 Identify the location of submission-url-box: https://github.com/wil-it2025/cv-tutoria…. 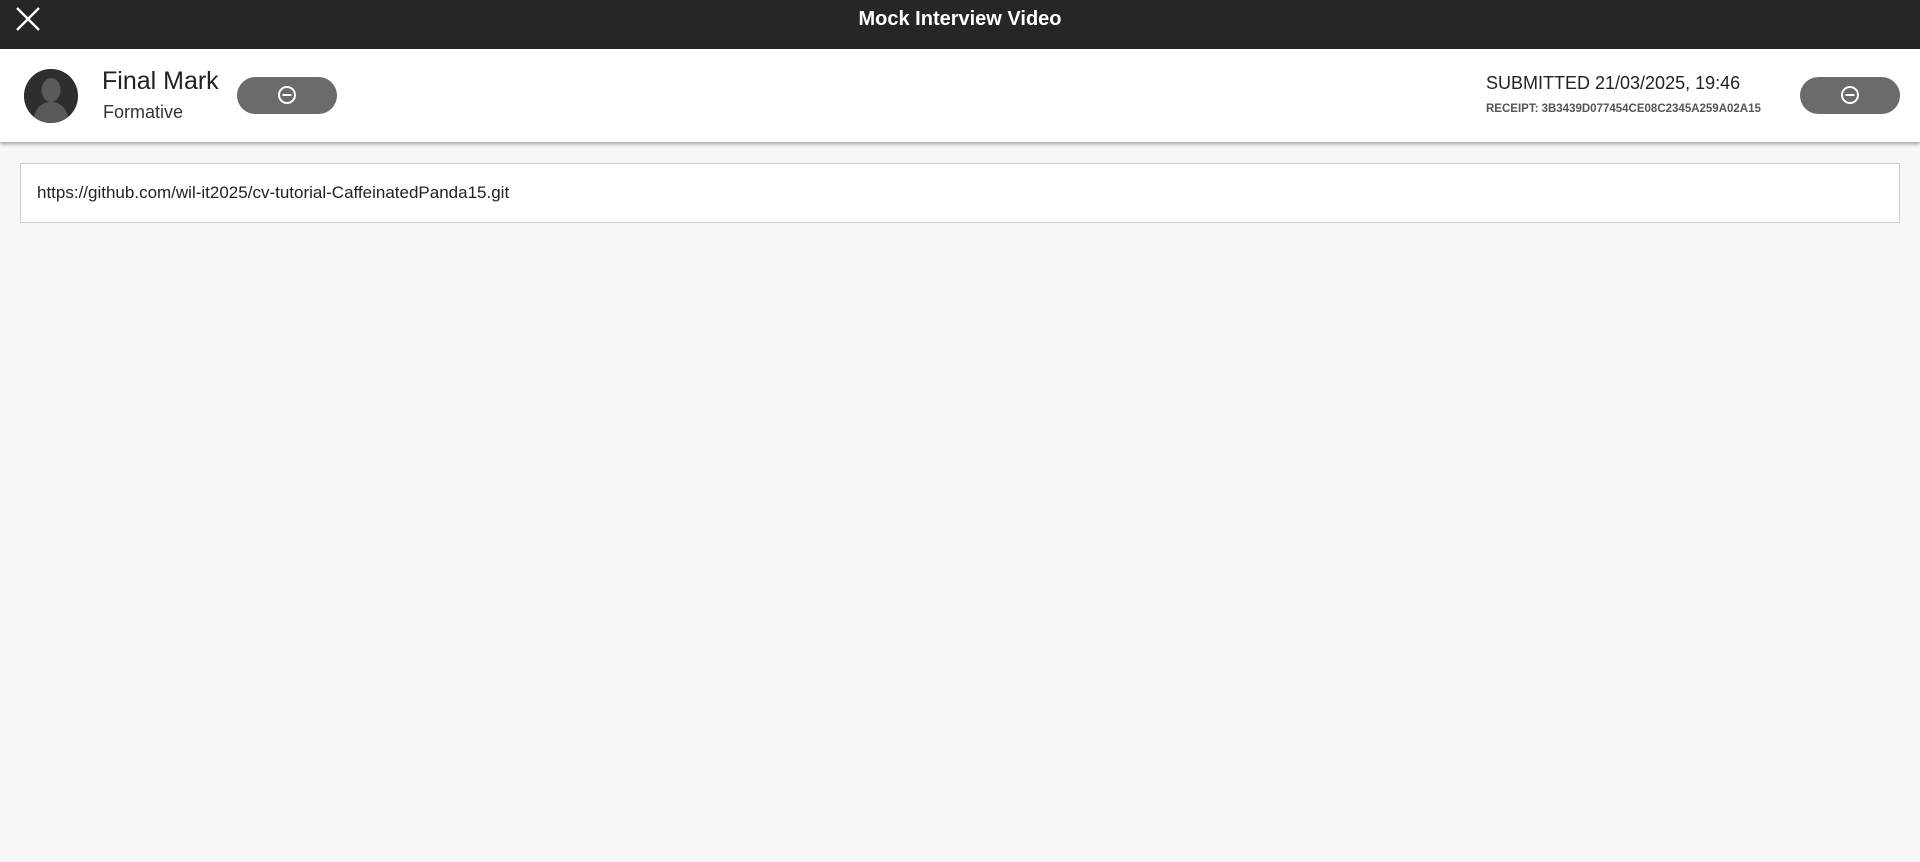
(960, 193).